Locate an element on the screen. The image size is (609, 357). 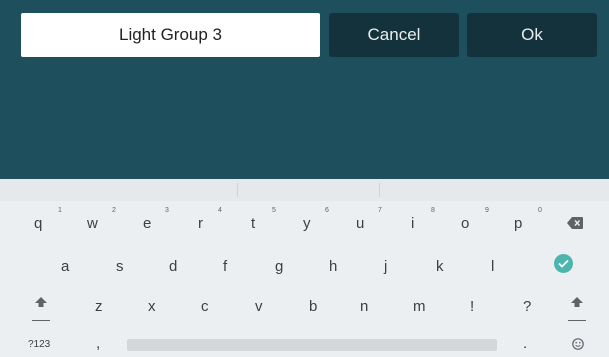
key-y: y is located at coordinates (307, 223).